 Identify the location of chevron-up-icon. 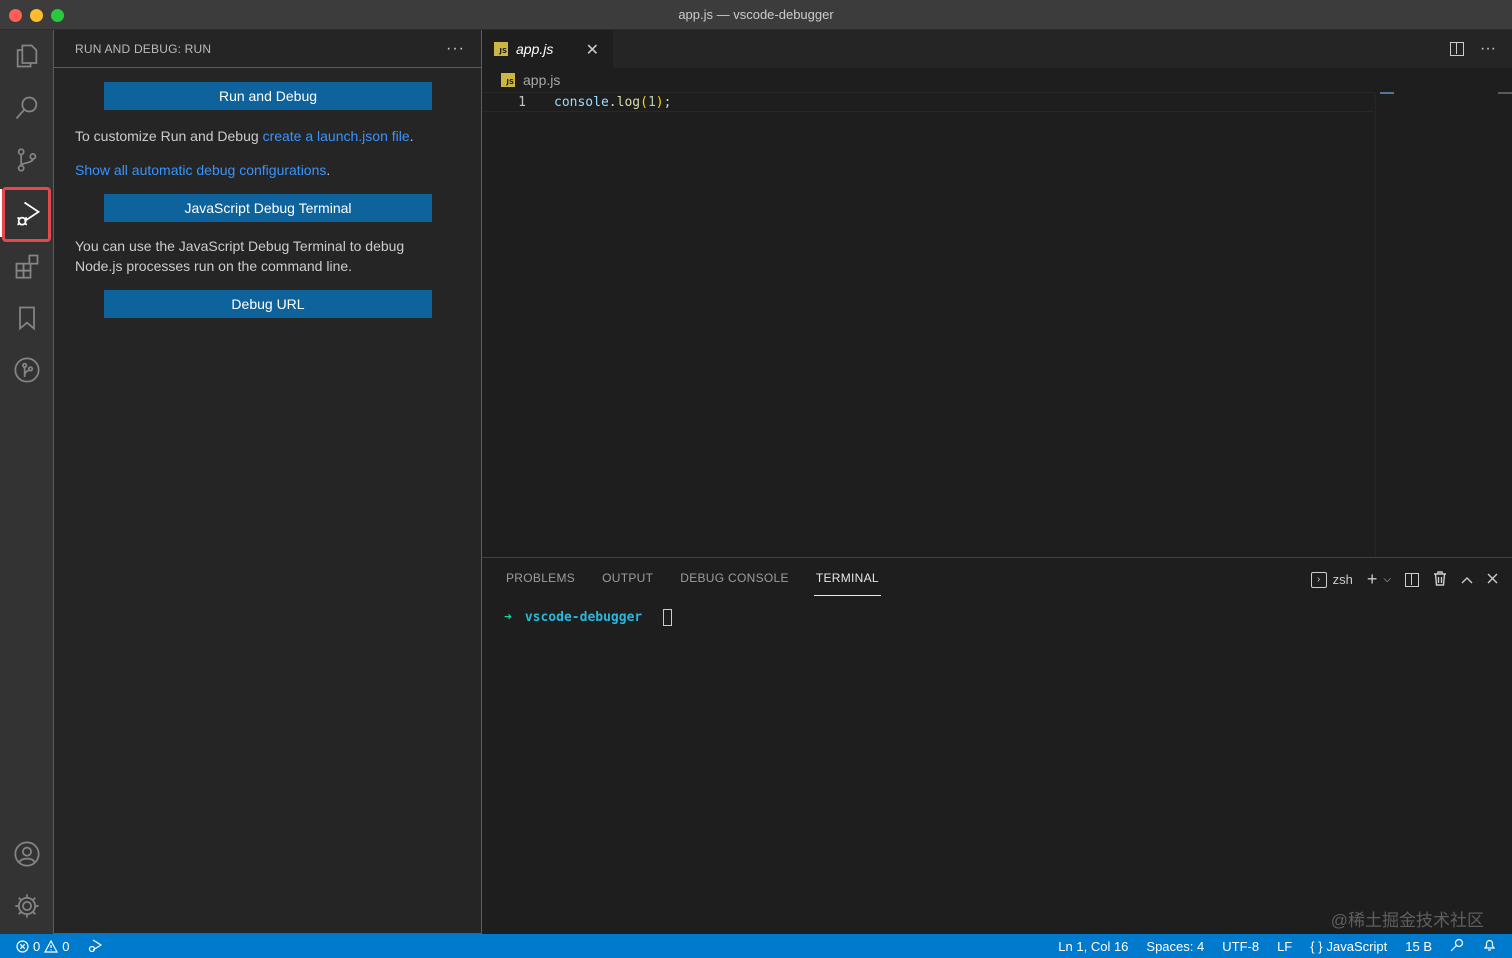
(1467, 579).